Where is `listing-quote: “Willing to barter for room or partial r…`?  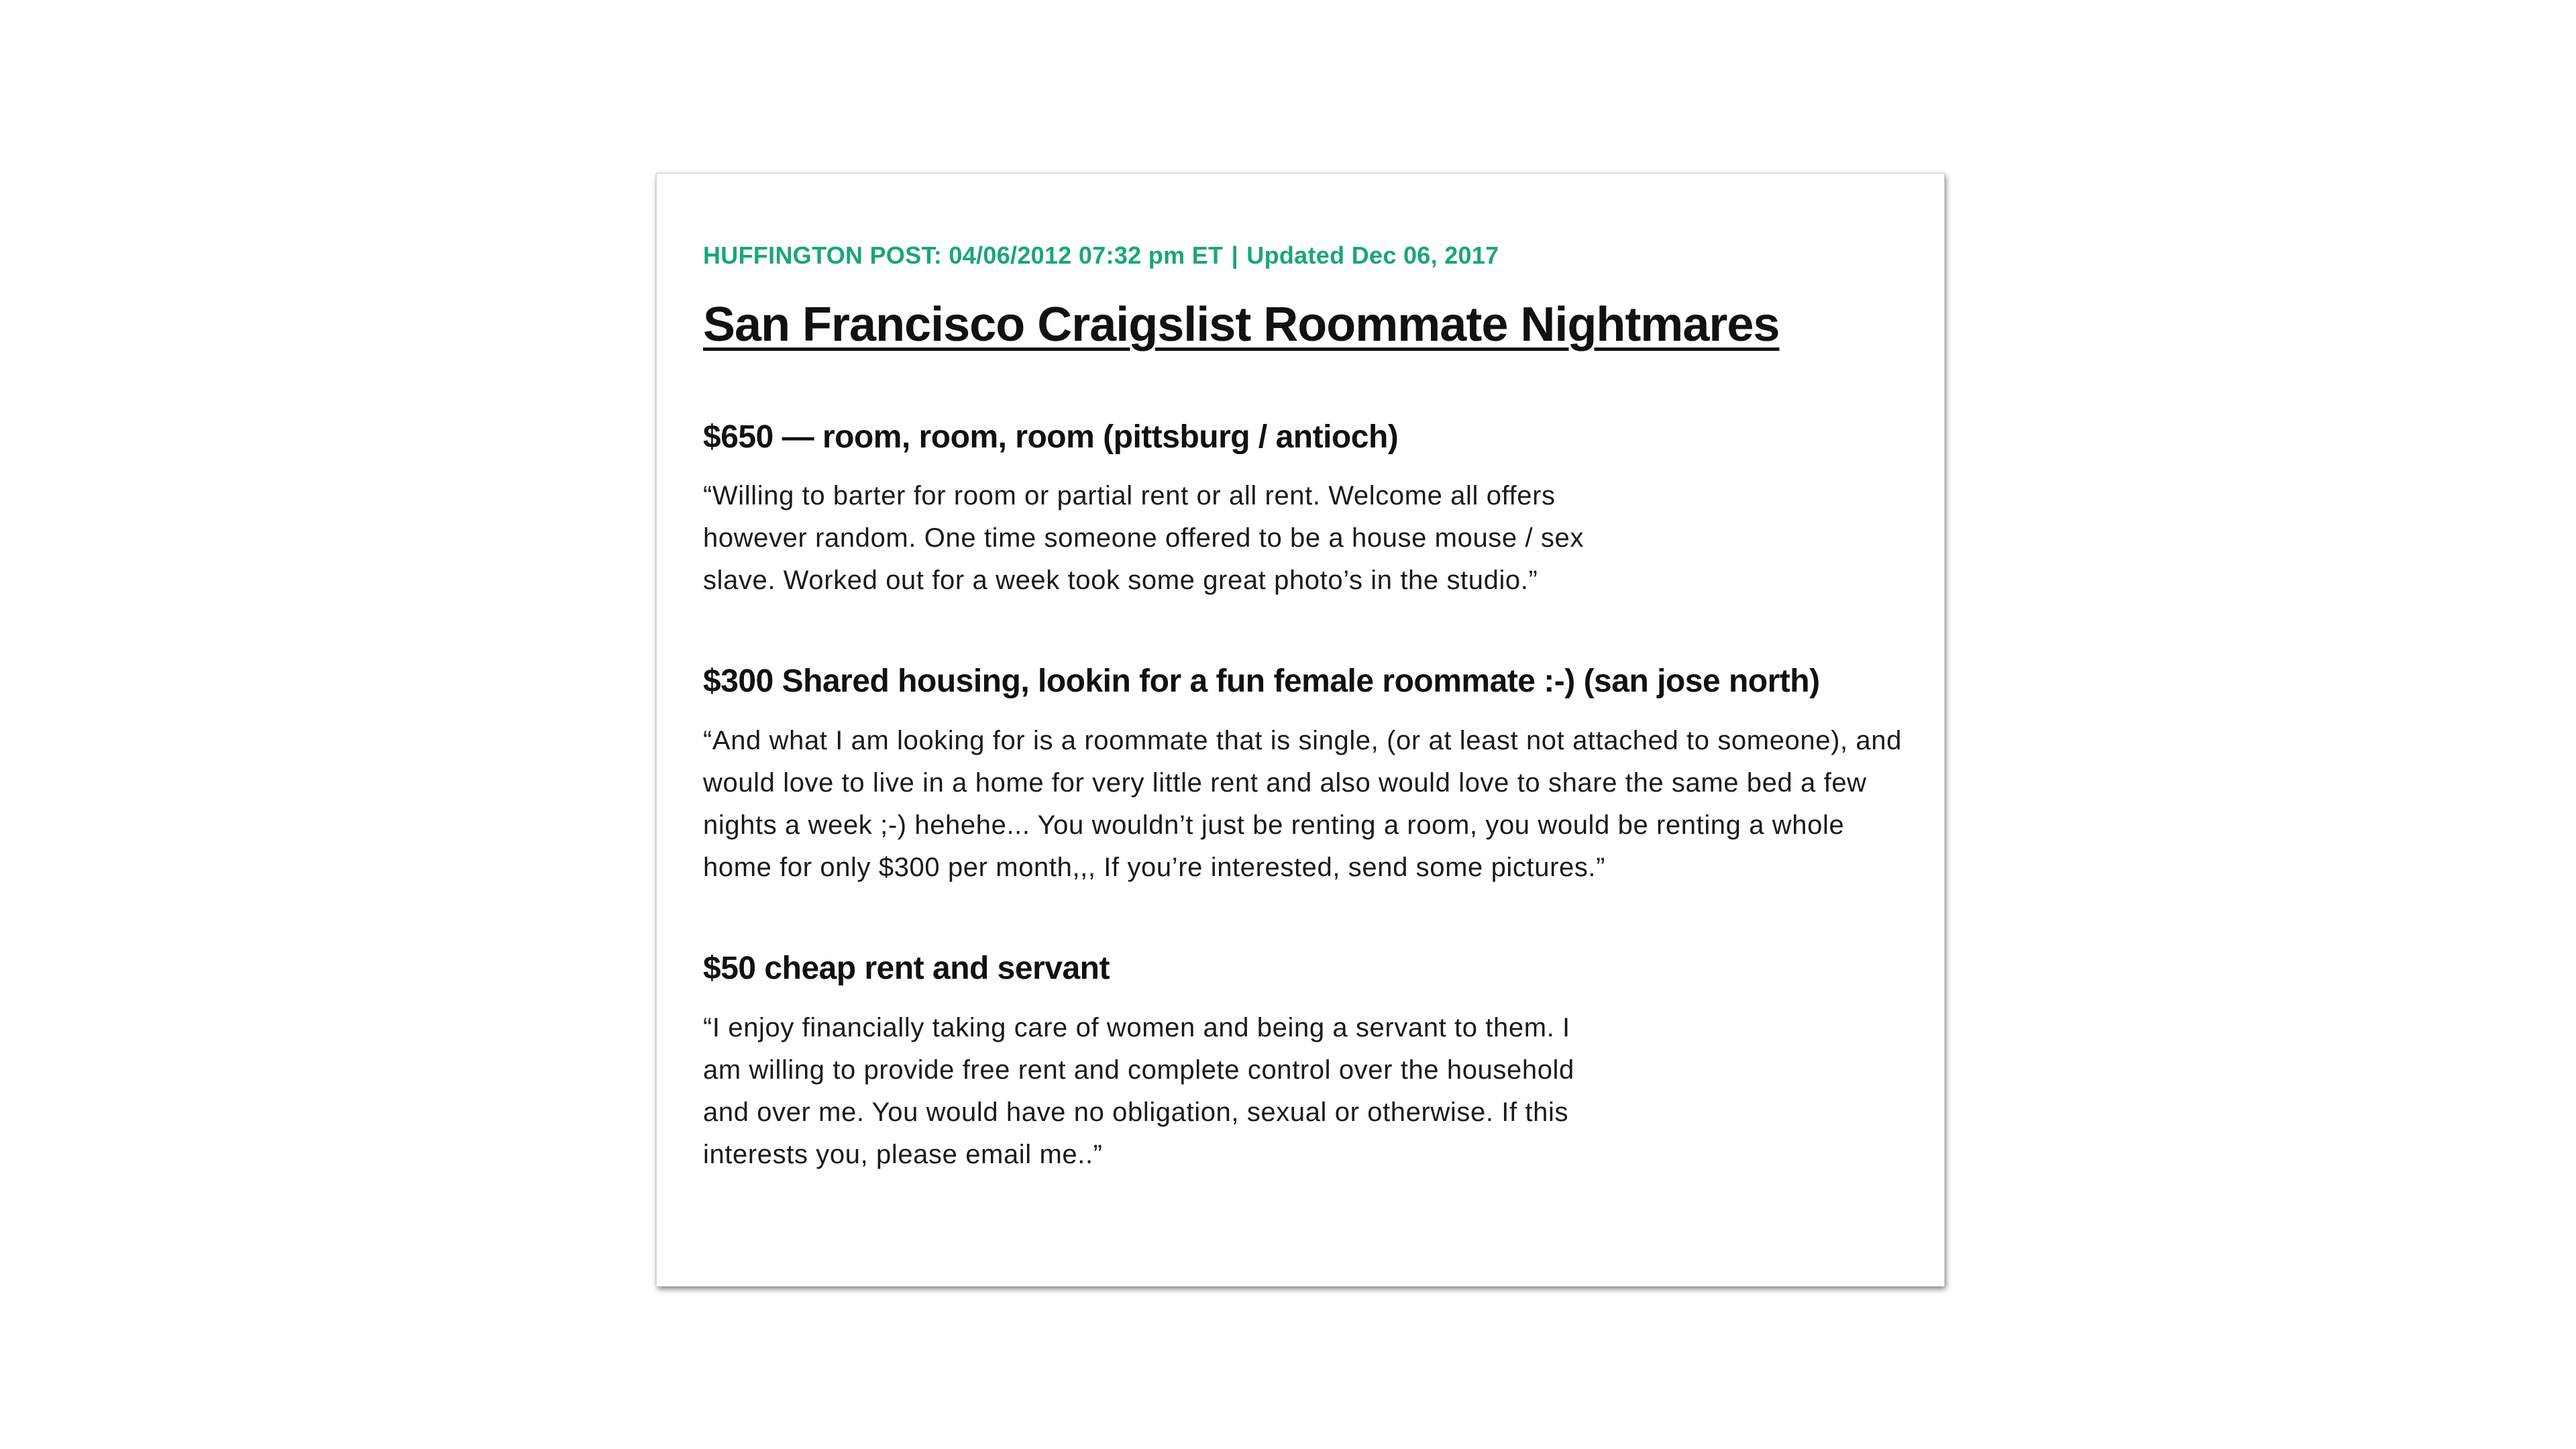 listing-quote: “Willing to barter for room or partial r… is located at coordinates (1143, 538).